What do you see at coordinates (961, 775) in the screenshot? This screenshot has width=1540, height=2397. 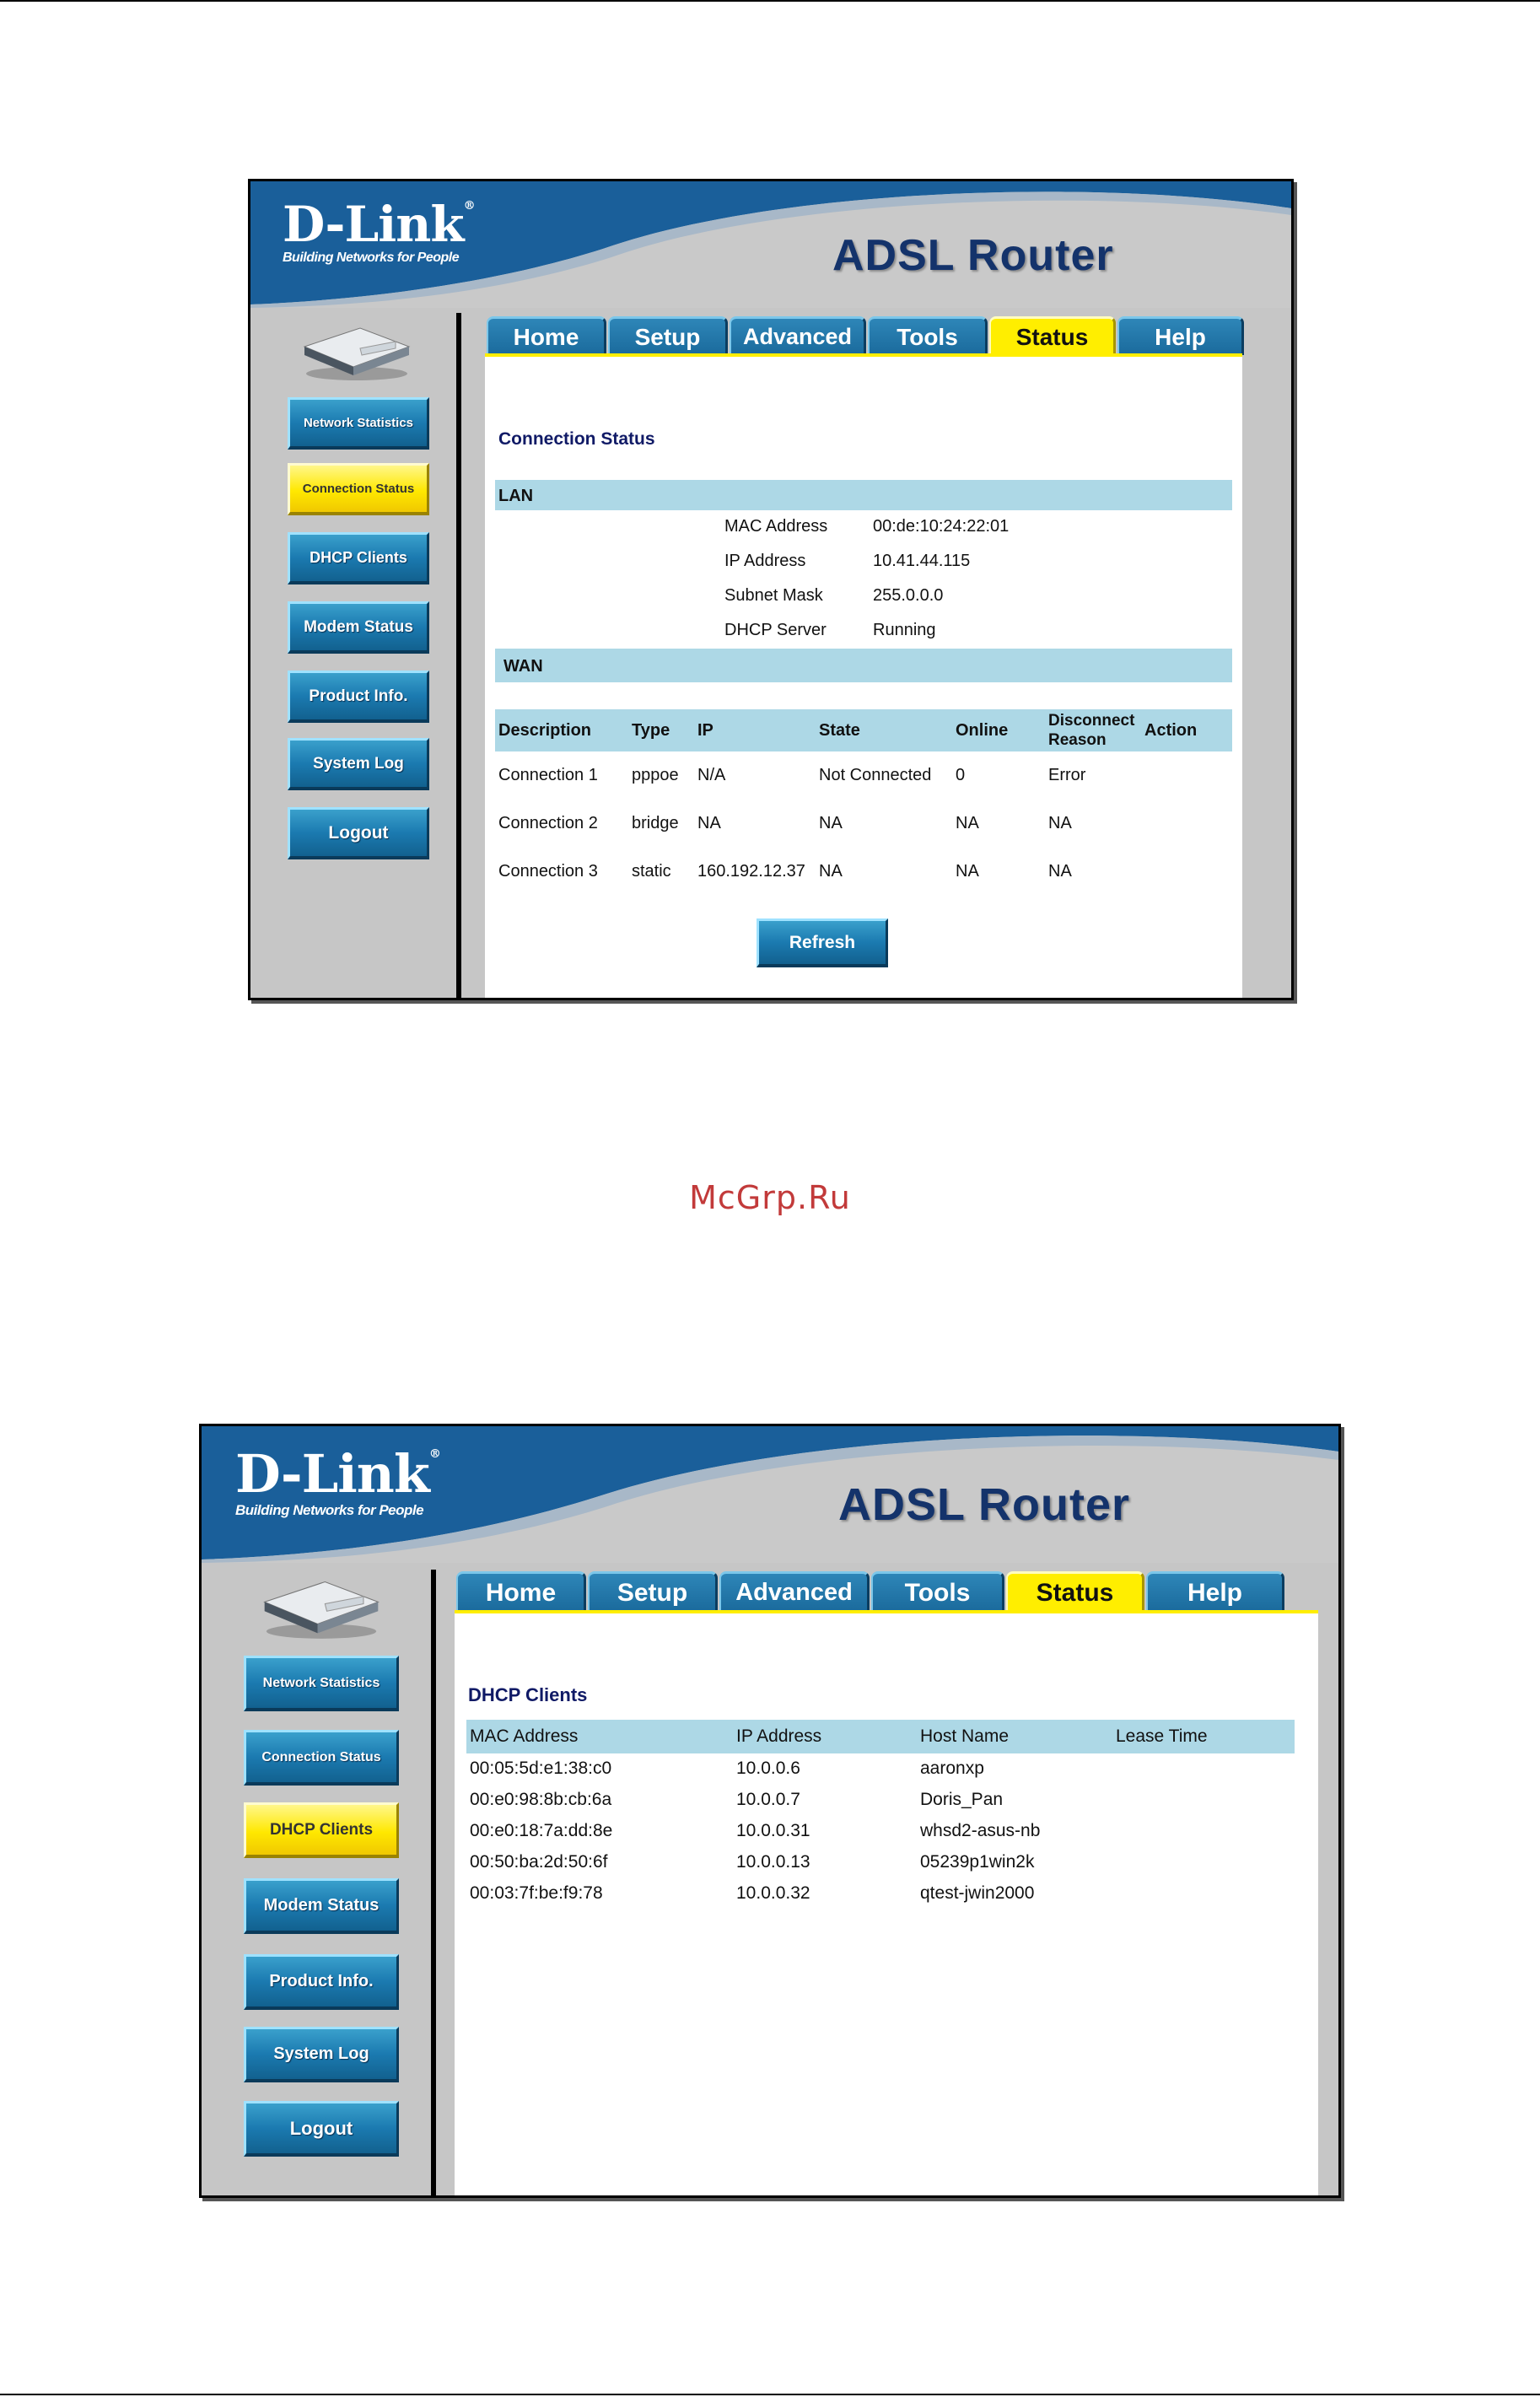 I see `wan-cell: 0` at bounding box center [961, 775].